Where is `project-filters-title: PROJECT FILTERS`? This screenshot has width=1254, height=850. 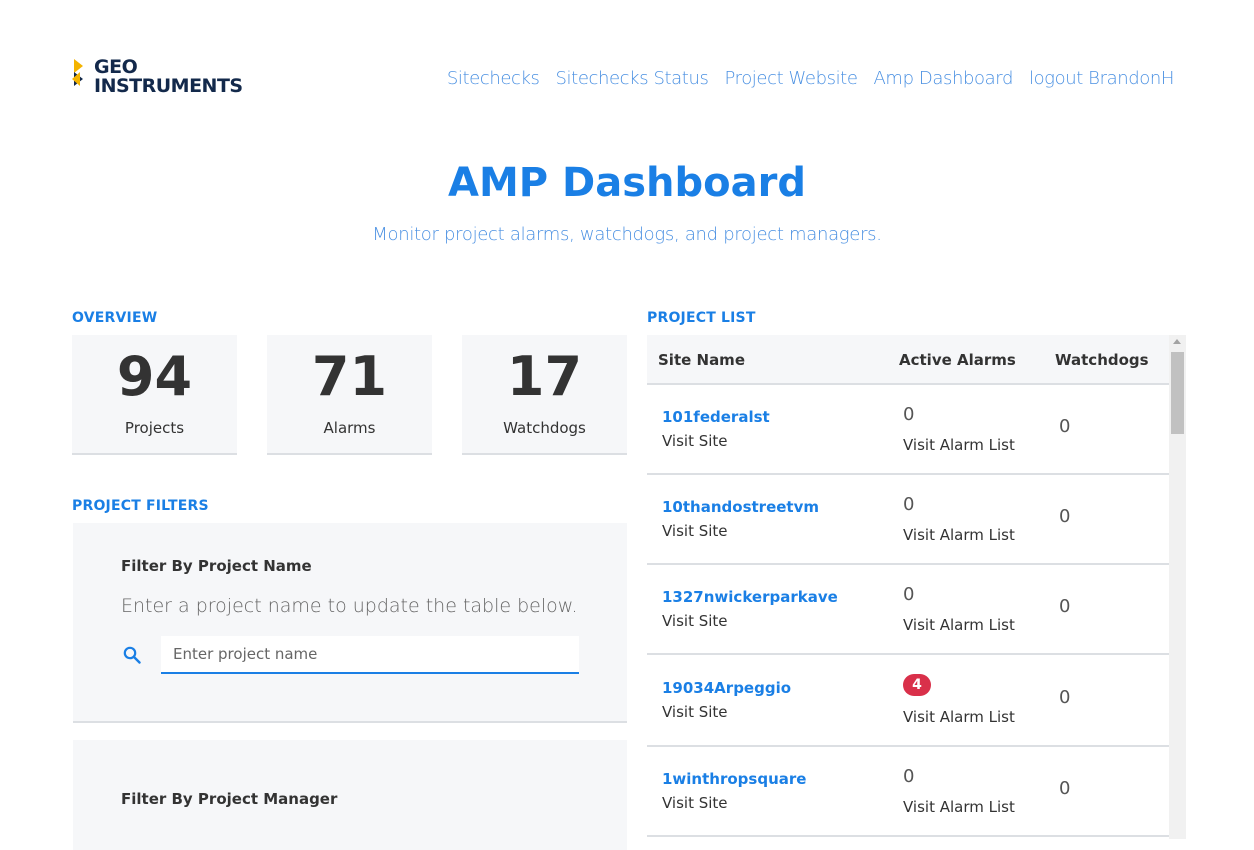 project-filters-title: PROJECT FILTERS is located at coordinates (140, 506).